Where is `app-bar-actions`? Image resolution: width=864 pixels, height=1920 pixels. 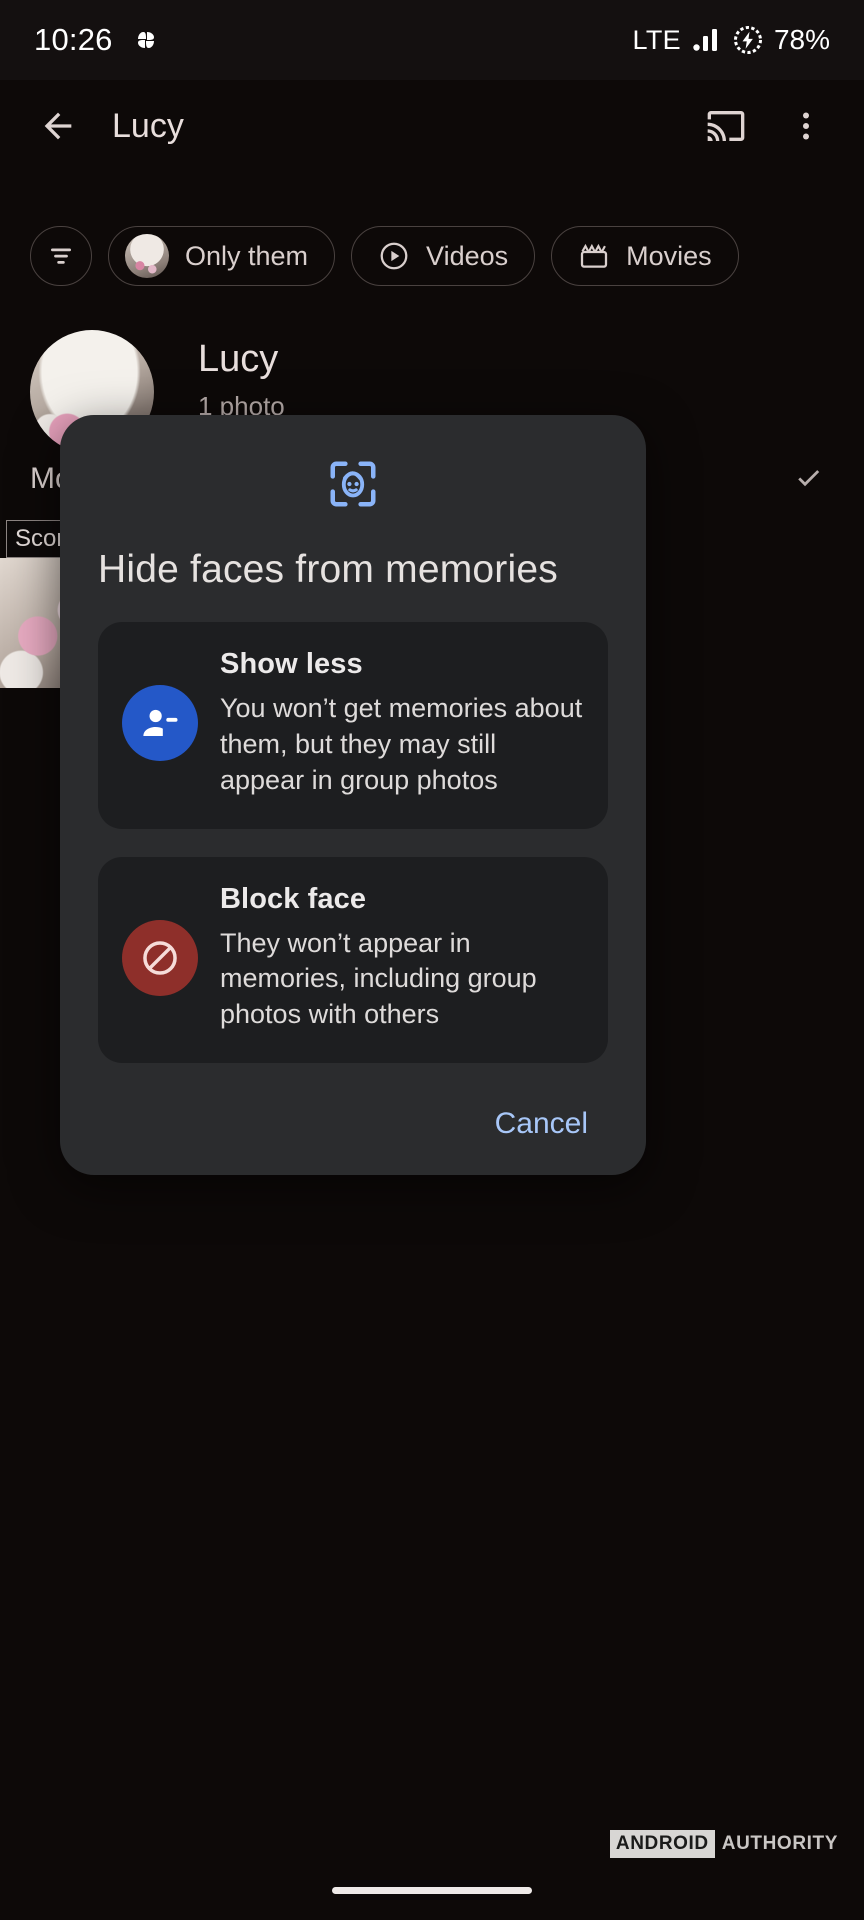
app-bar-actions is located at coordinates (766, 126).